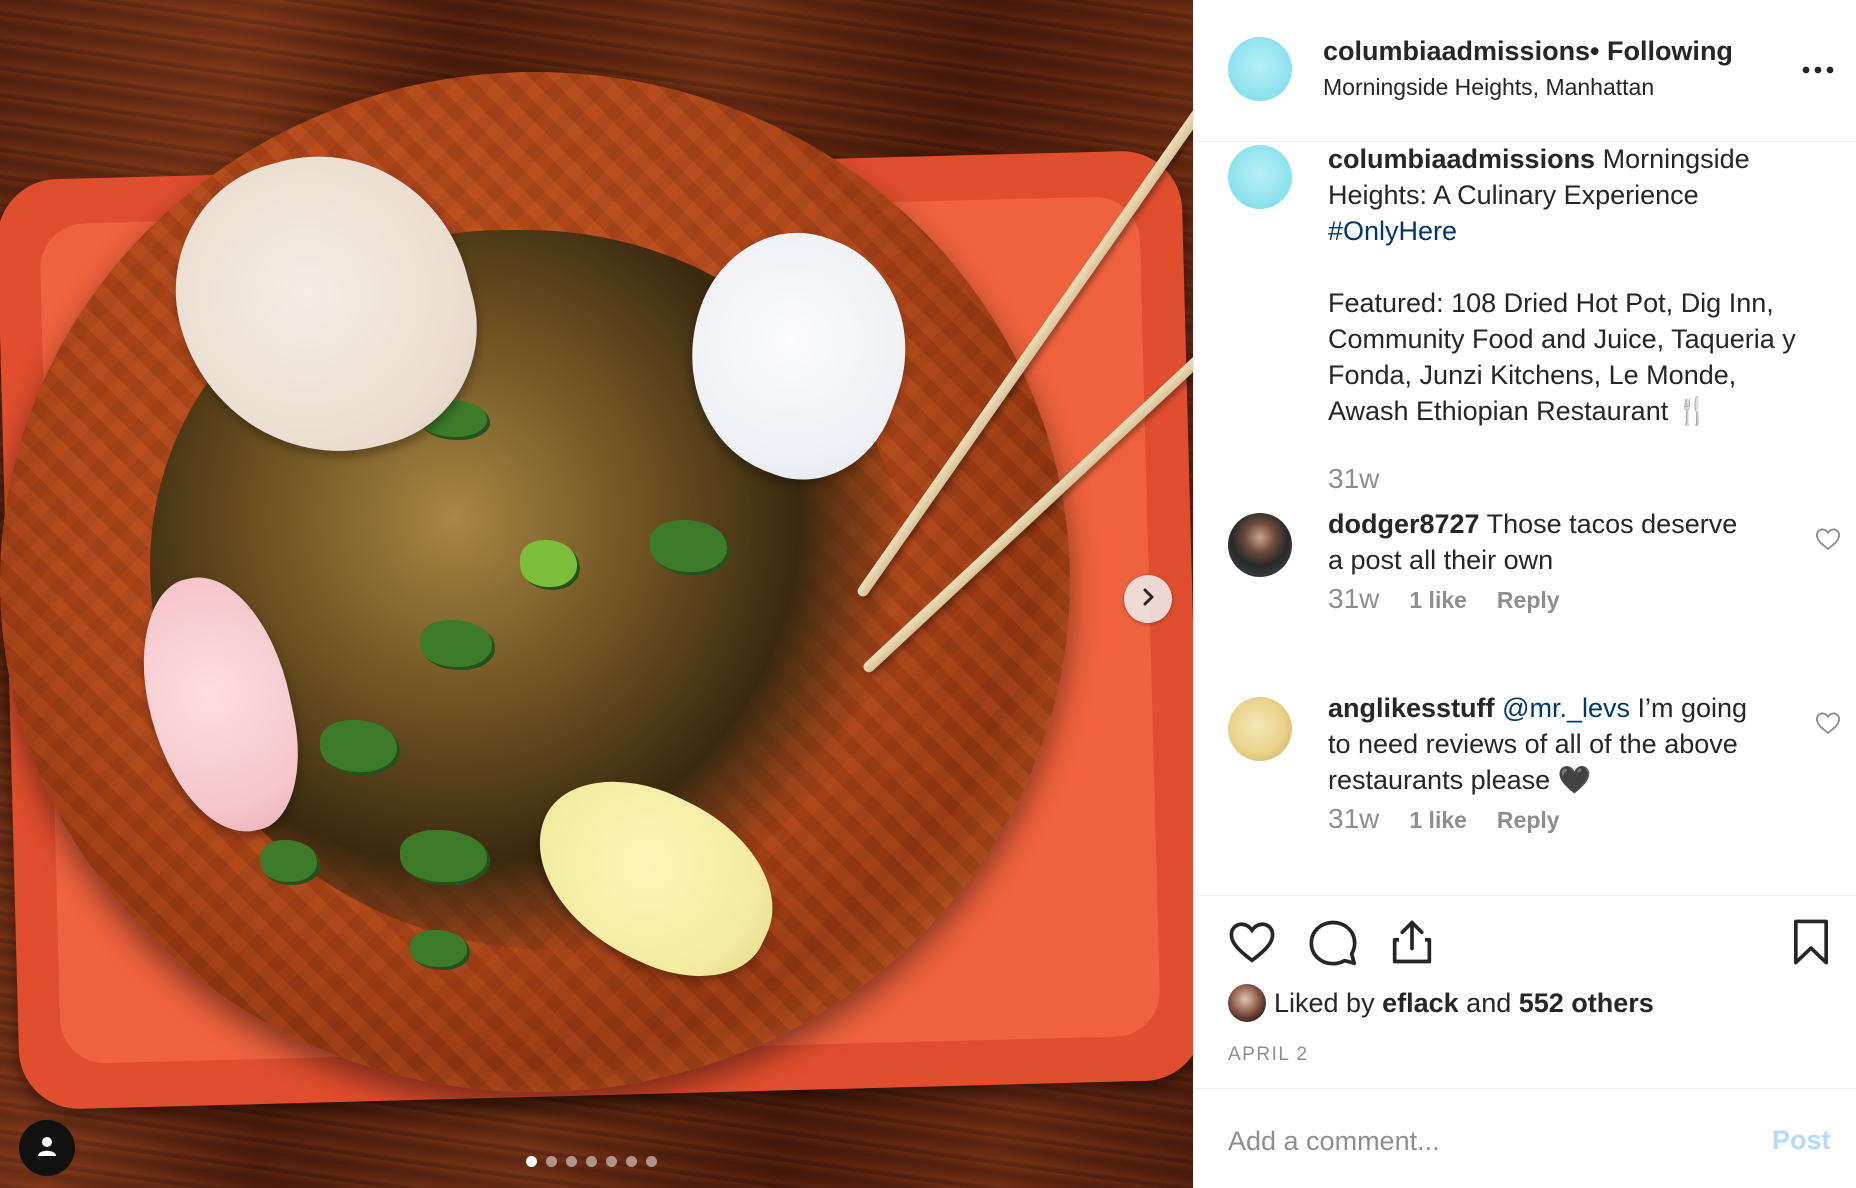  Describe the element at coordinates (1488, 87) in the screenshot. I see `post-location: Morningside Heights, Manhattan` at that location.